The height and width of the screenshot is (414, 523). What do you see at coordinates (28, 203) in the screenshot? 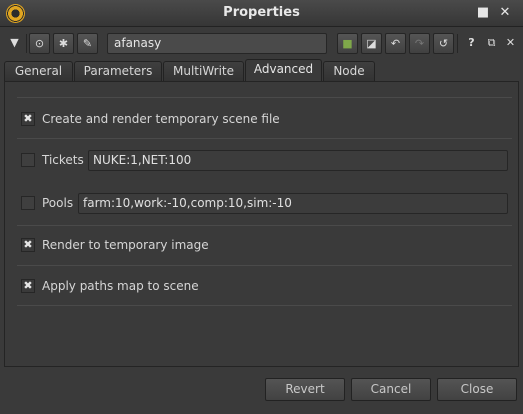
I see `pools-checkbox` at bounding box center [28, 203].